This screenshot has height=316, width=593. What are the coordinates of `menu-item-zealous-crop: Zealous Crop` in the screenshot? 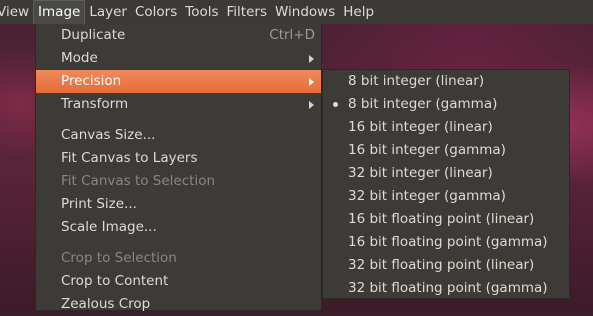 It's located at (178, 304).